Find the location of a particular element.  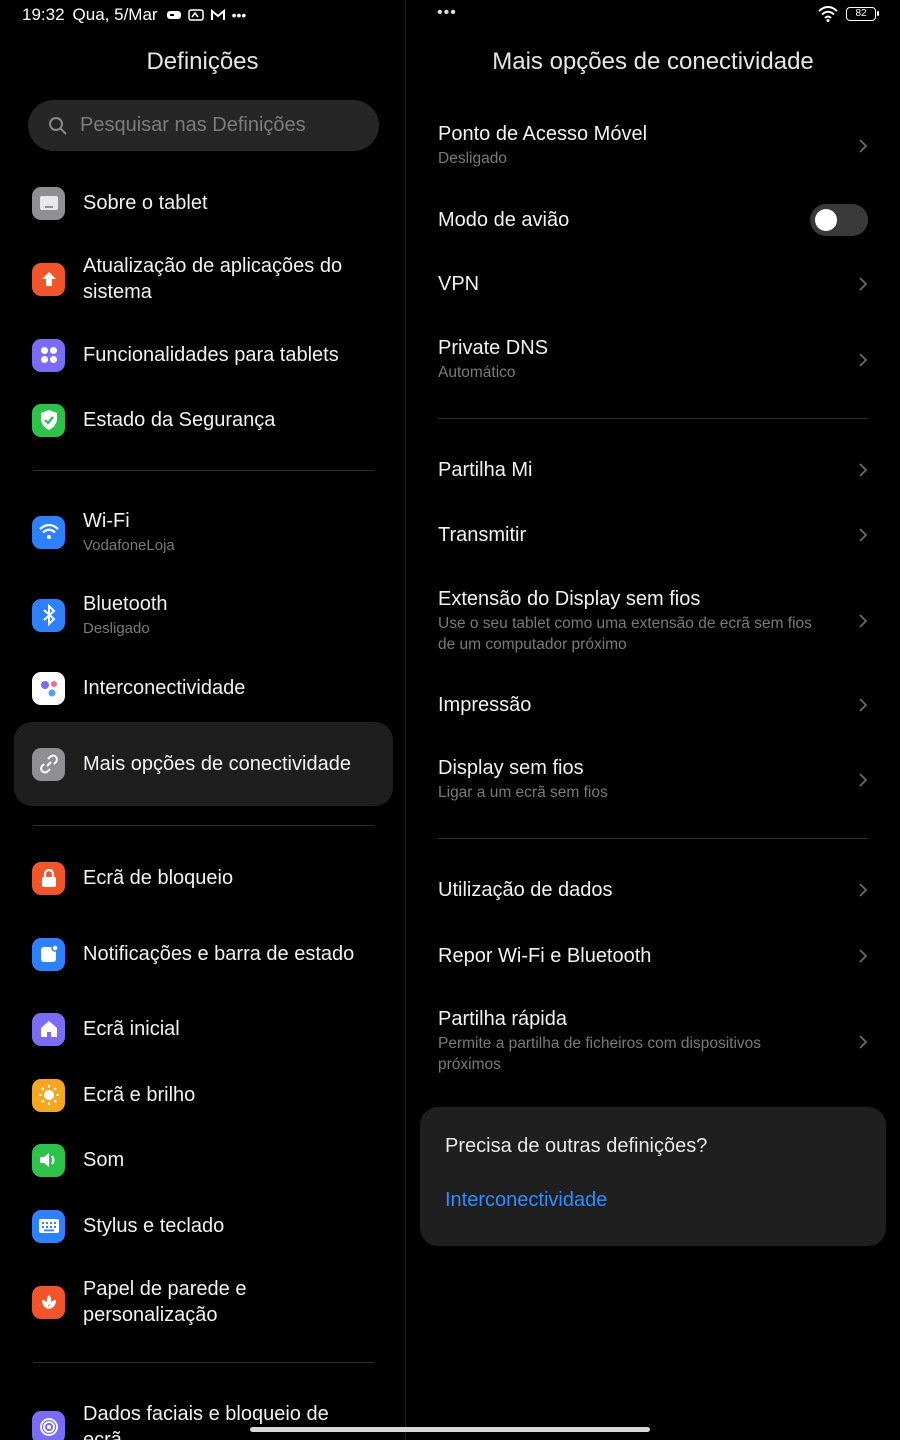

arrow-up-icon is located at coordinates (48, 279).